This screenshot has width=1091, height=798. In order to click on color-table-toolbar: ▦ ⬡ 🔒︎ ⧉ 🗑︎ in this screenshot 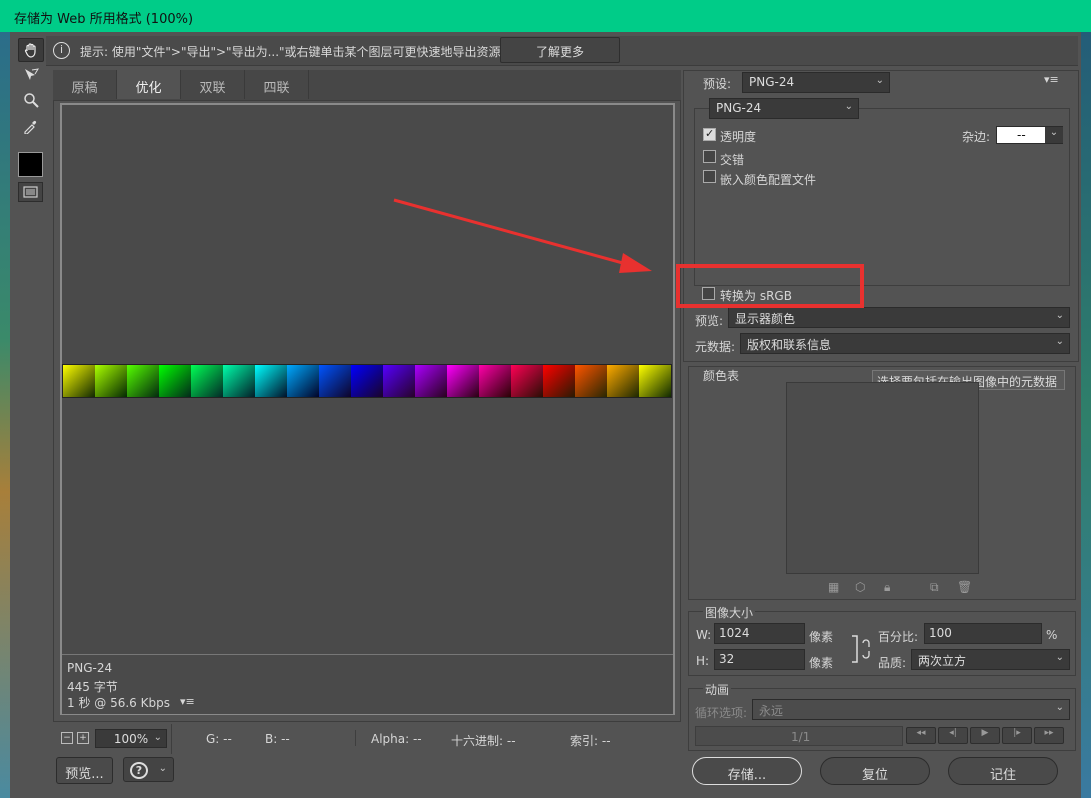, I will do `click(901, 587)`.